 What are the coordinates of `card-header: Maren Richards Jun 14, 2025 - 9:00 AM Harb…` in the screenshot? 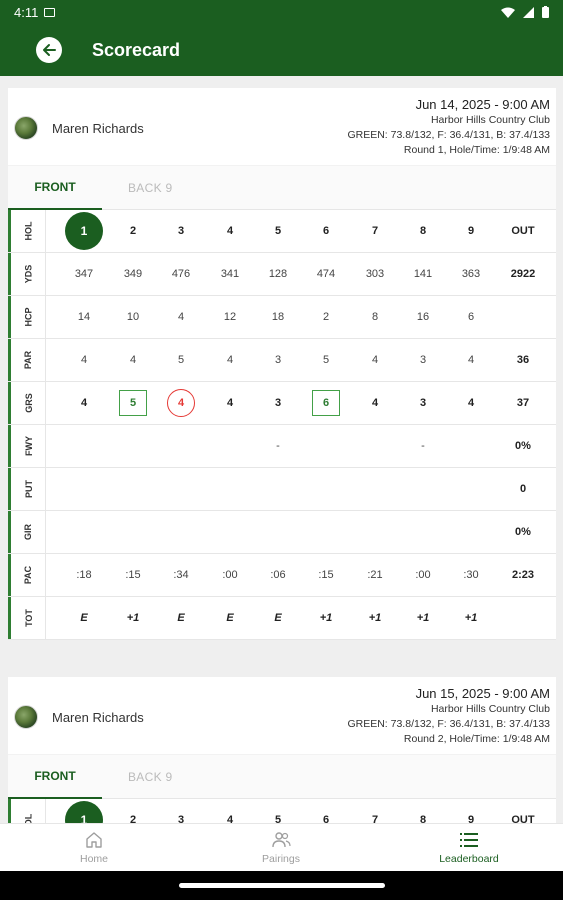 It's located at (282, 127).